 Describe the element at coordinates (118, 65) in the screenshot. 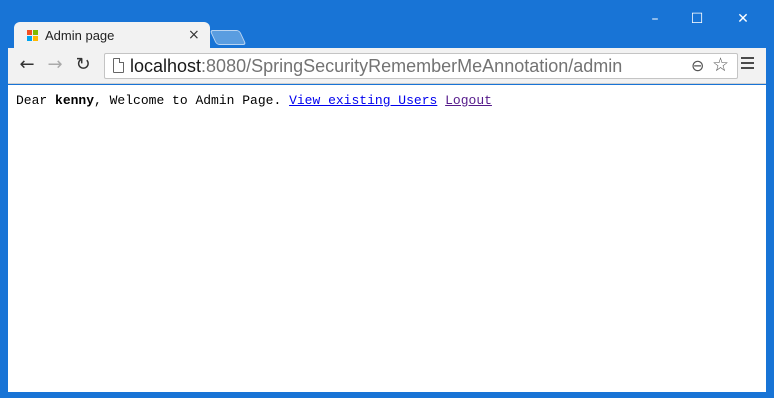

I see `page-icon` at that location.